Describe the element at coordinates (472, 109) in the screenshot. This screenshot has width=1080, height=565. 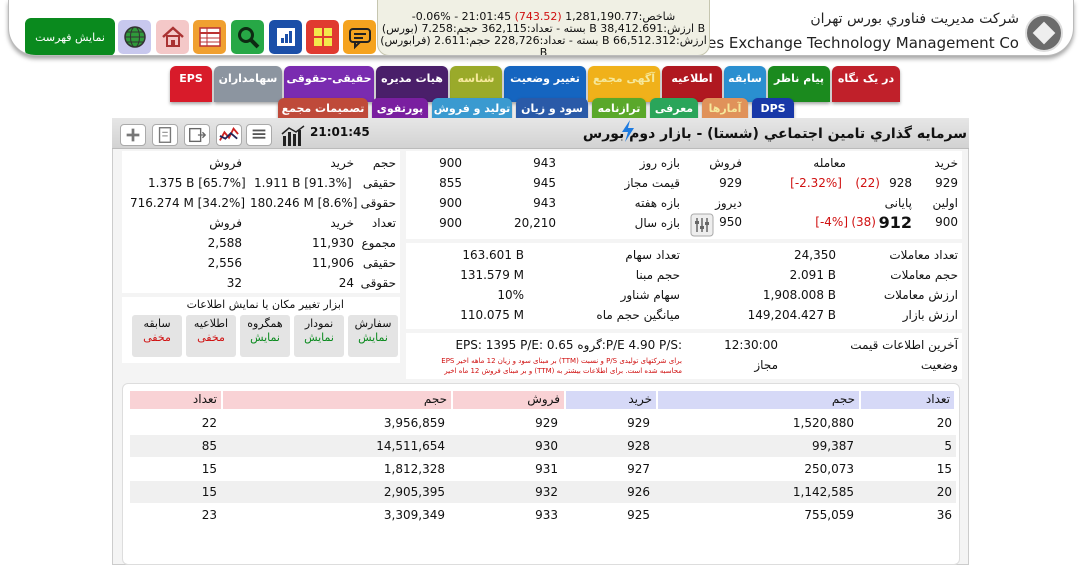
I see `tab-row2-5: تولید و فروش` at that location.